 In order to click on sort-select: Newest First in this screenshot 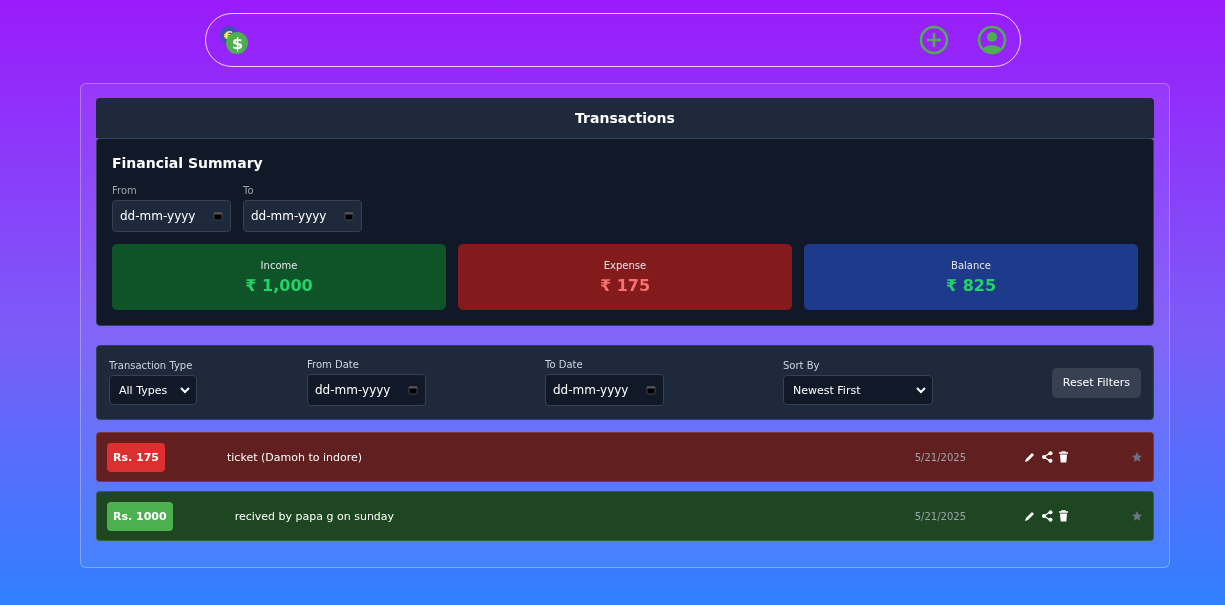, I will do `click(858, 390)`.